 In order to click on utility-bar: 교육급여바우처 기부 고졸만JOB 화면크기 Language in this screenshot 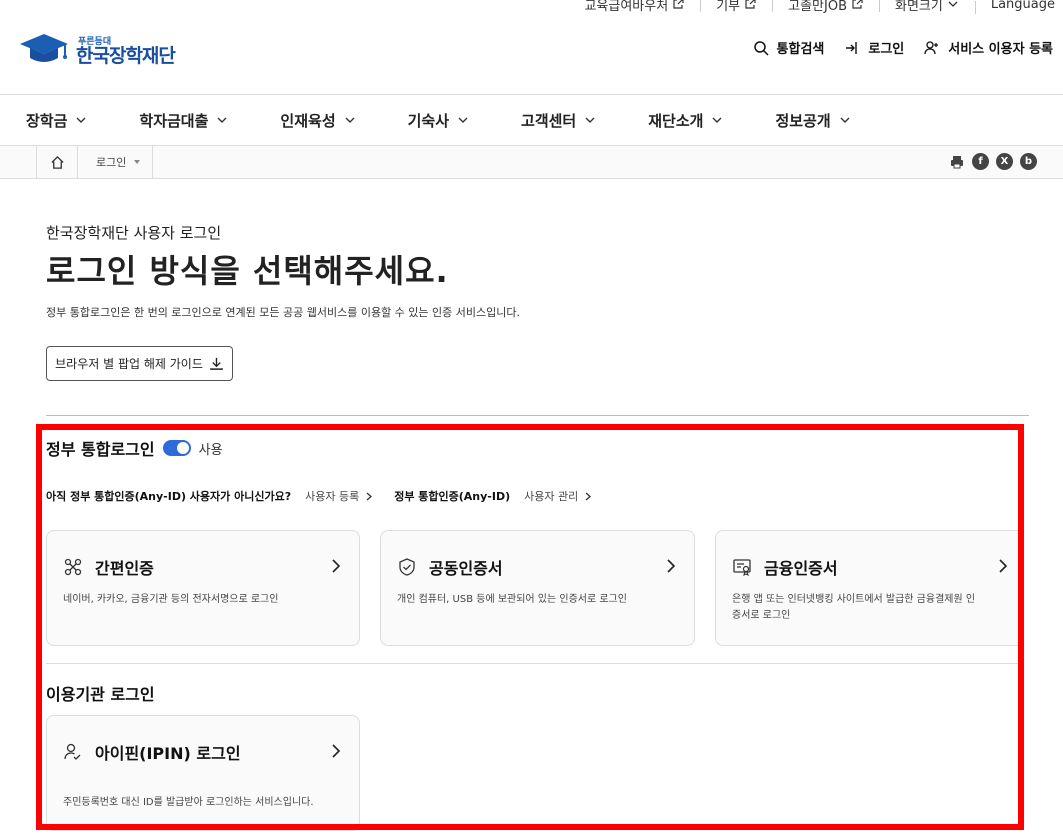, I will do `click(811, 7)`.